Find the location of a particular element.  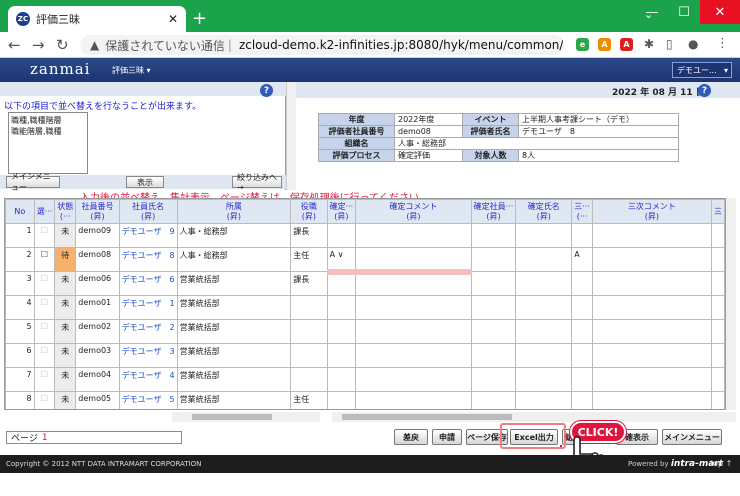

employee-name: デモユーザ 6 is located at coordinates (148, 283).